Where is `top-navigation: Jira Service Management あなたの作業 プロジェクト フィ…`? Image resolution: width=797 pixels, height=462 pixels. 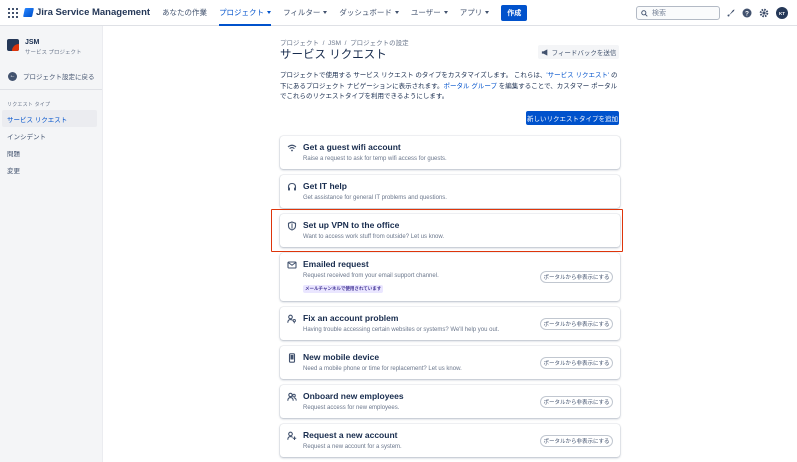 top-navigation: Jira Service Management あなたの作業 プロジェクト フィ… is located at coordinates (398, 13).